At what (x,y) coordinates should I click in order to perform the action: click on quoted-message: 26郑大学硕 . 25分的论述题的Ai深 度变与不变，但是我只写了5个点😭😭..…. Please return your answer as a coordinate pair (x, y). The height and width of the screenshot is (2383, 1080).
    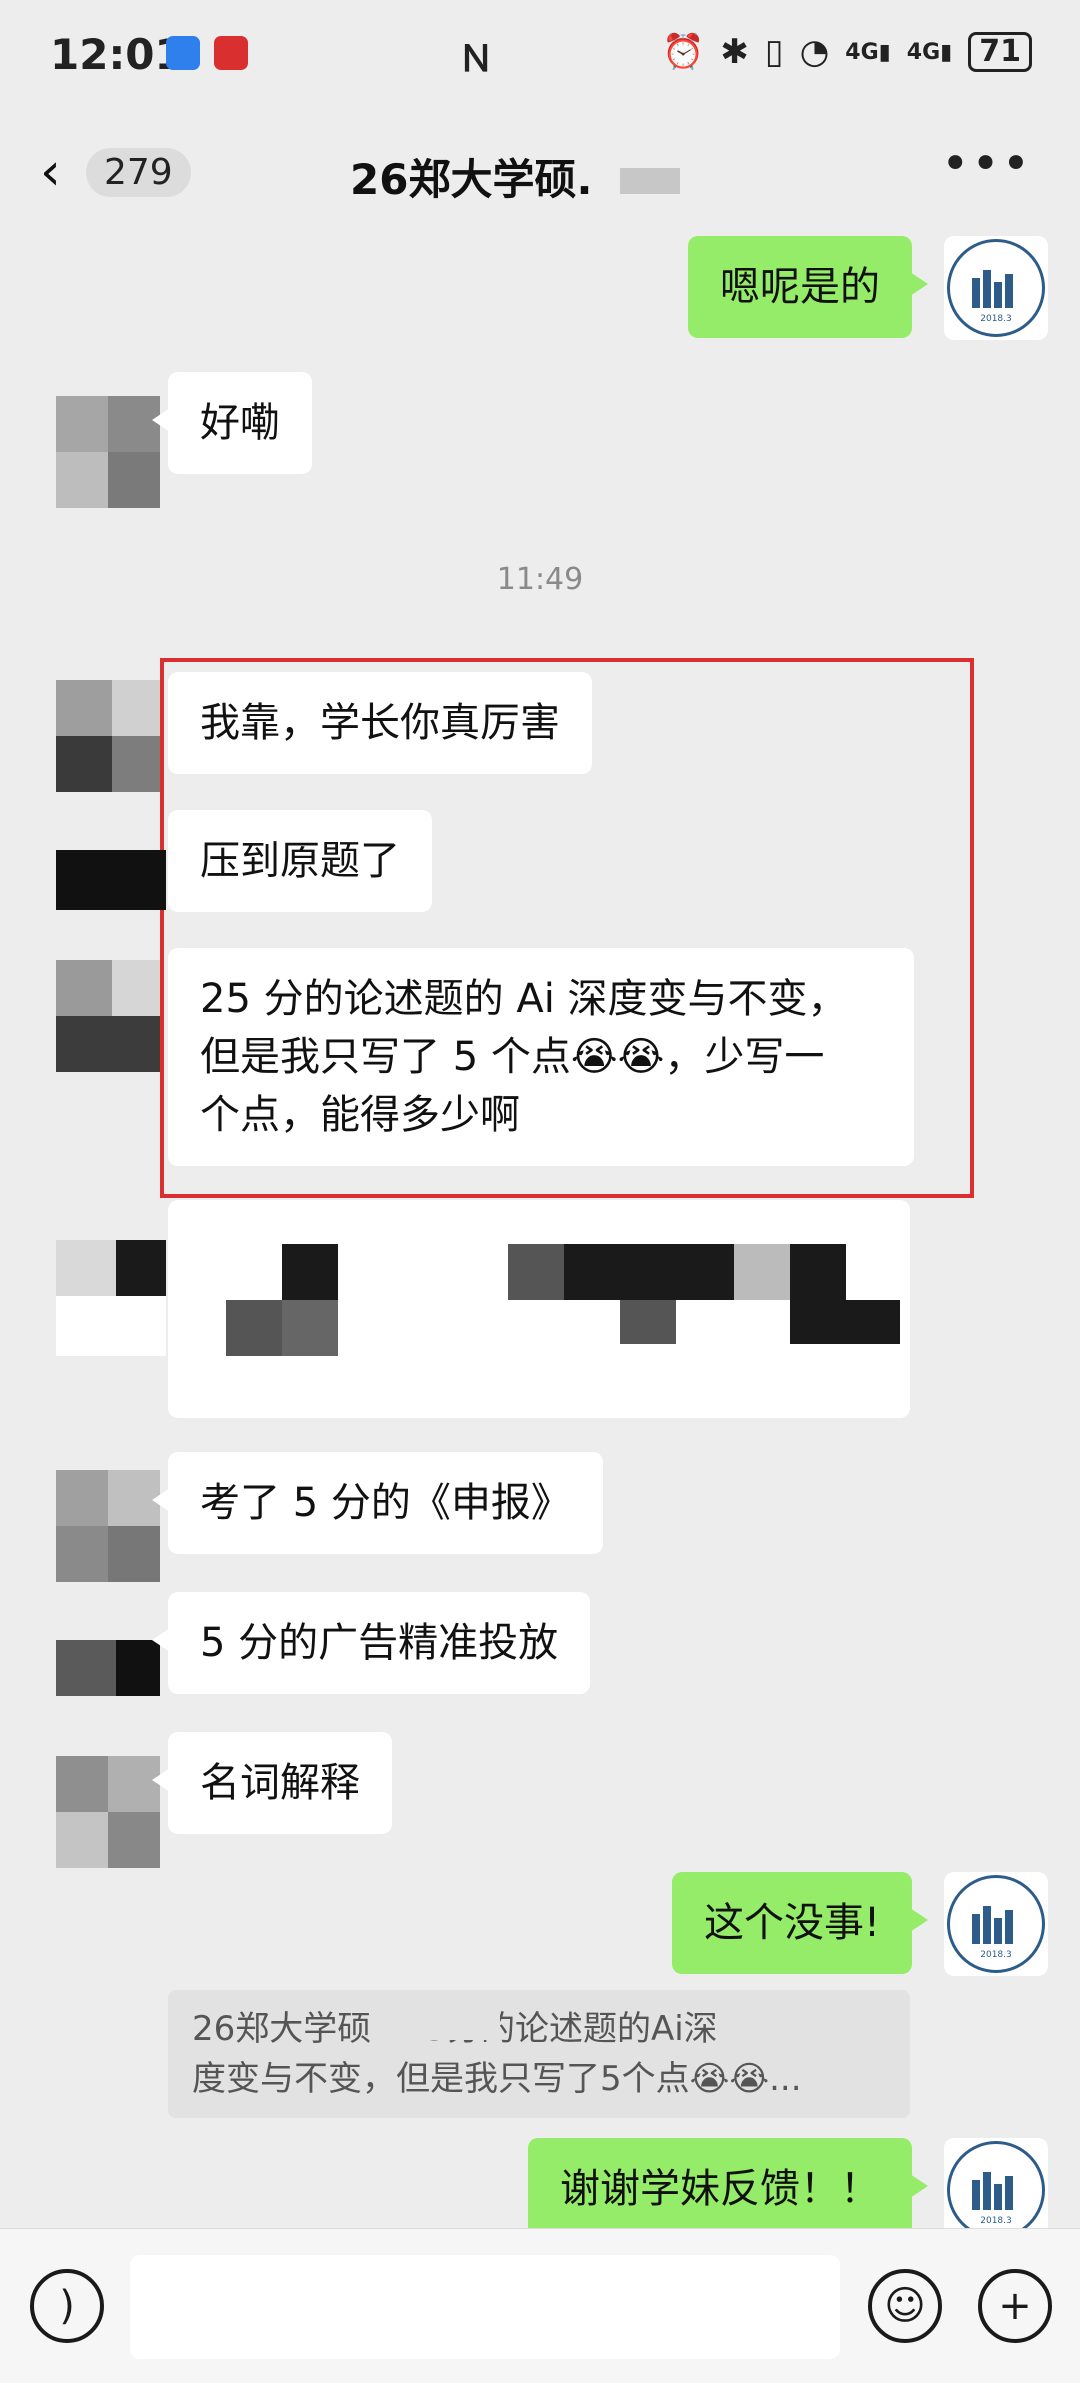
    Looking at the image, I should click on (539, 2054).